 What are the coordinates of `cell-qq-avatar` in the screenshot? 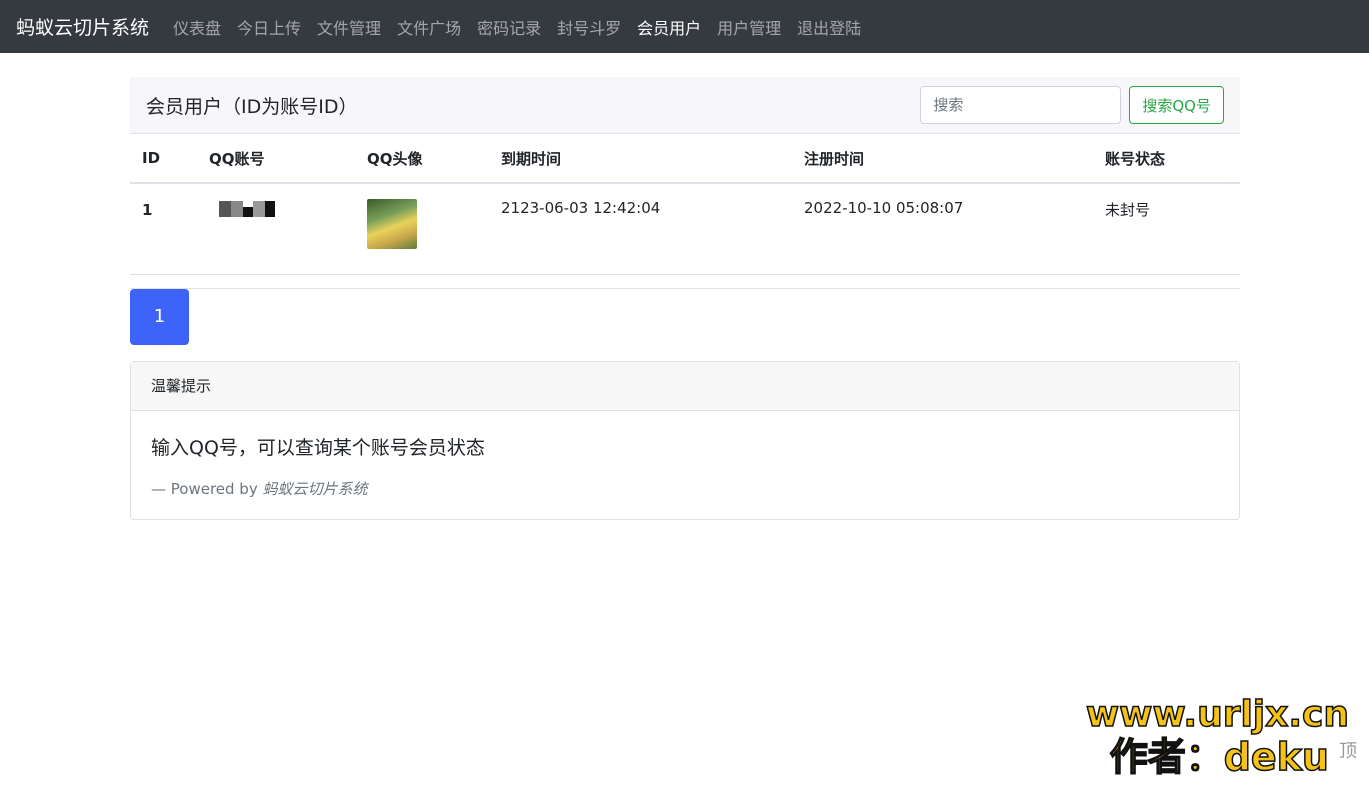 It's located at (422, 229).